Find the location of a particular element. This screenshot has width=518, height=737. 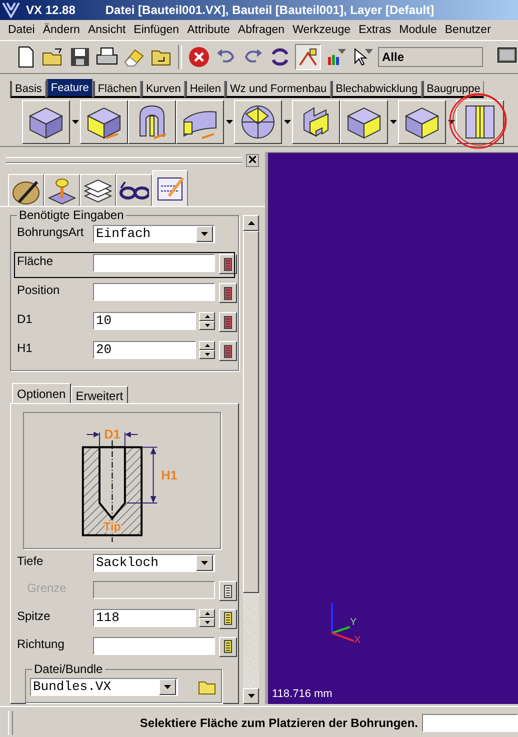

group-title: Datei/Bundle is located at coordinates (68, 669).